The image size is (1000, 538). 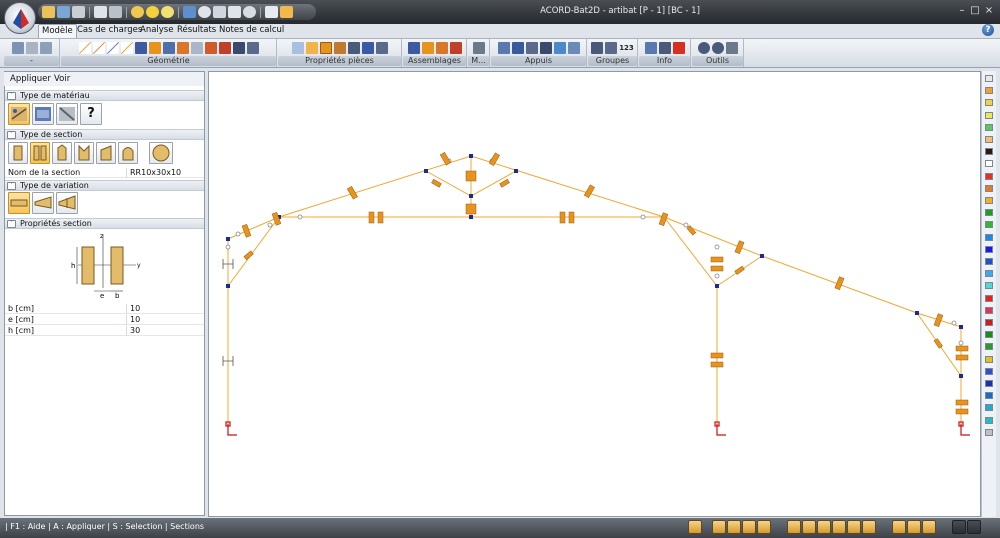 What do you see at coordinates (839, 527) in the screenshot?
I see `view-supports-icon` at bounding box center [839, 527].